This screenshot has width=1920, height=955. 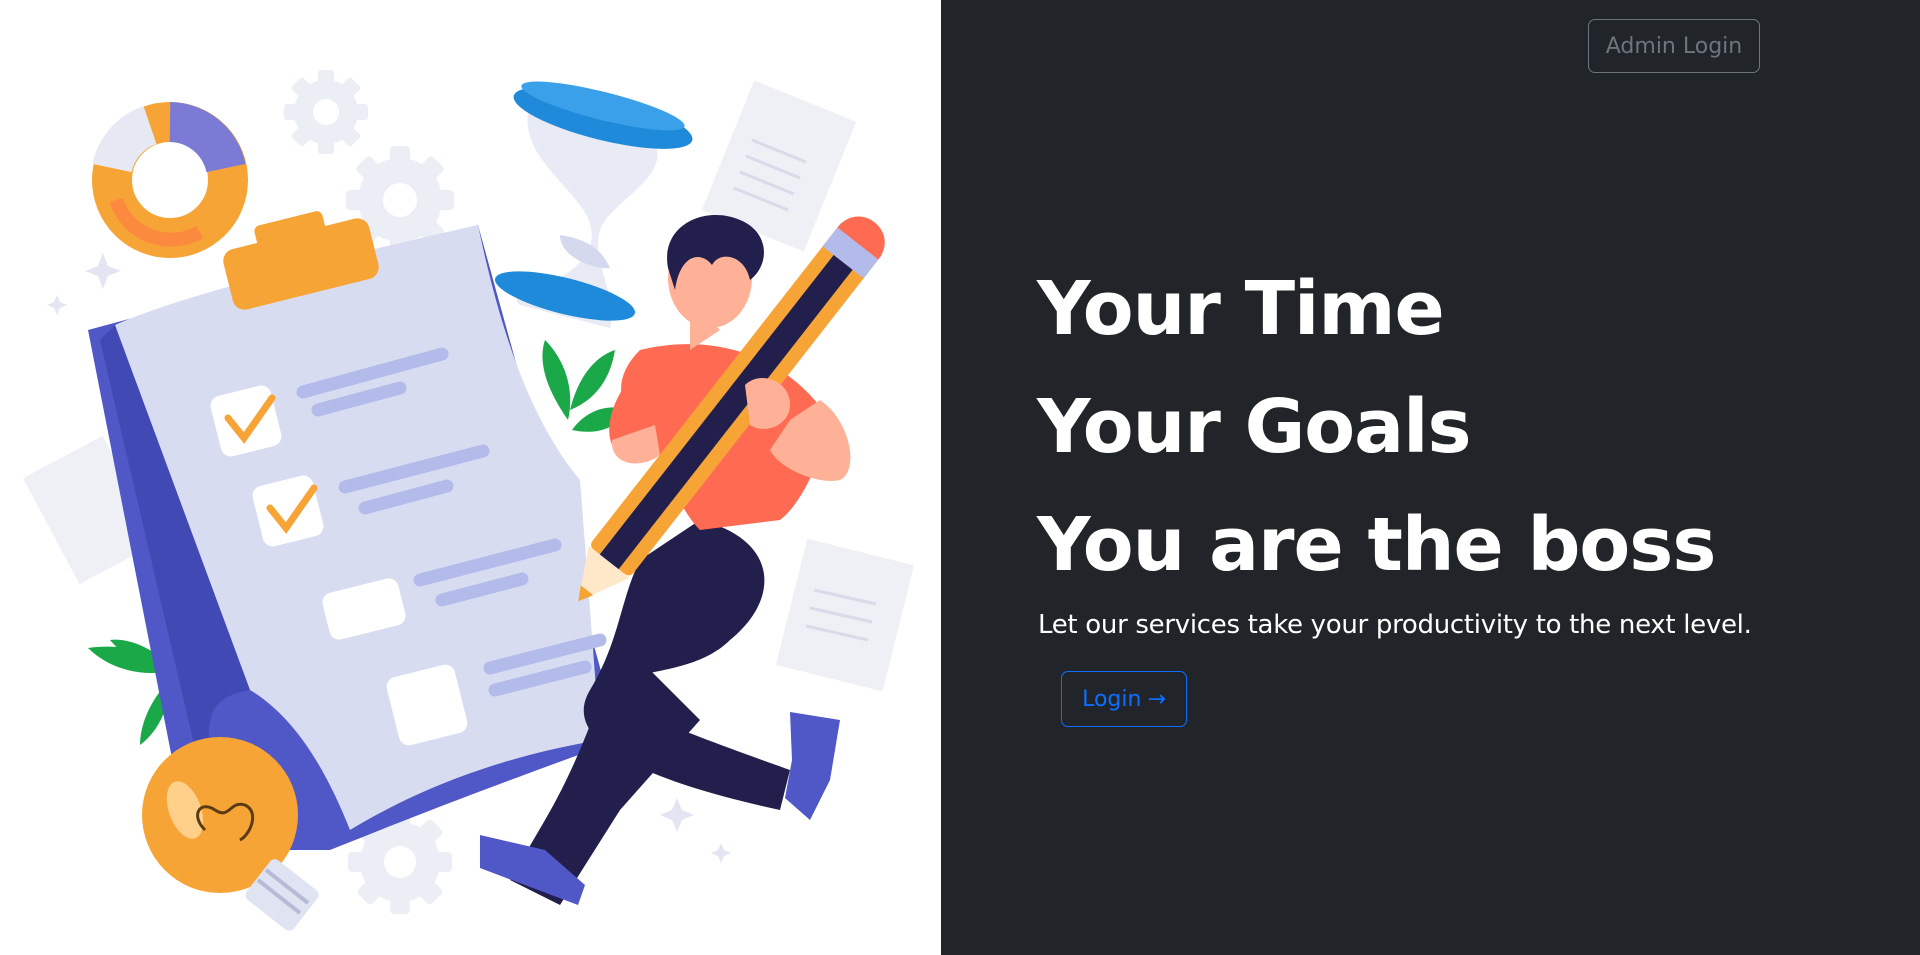 What do you see at coordinates (1156, 699) in the screenshot?
I see `arrow-right-icon: →` at bounding box center [1156, 699].